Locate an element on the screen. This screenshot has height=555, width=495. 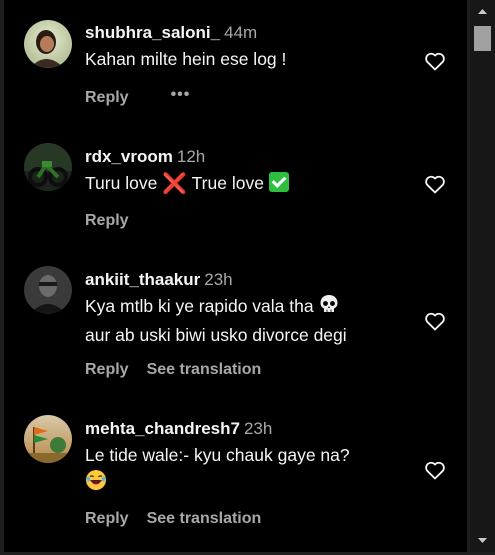
laughing-emoji-icon is located at coordinates (96, 483).